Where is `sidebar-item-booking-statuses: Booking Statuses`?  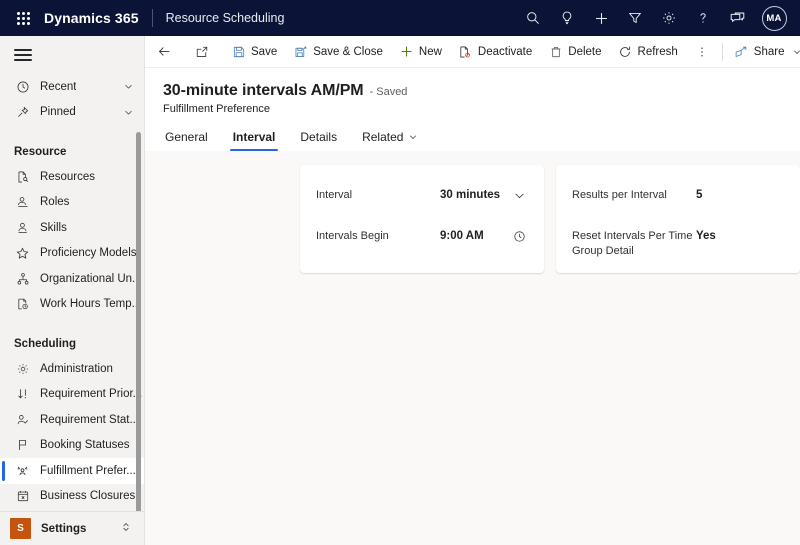
sidebar-item-booking-statuses: Booking Statuses is located at coordinates (72, 446).